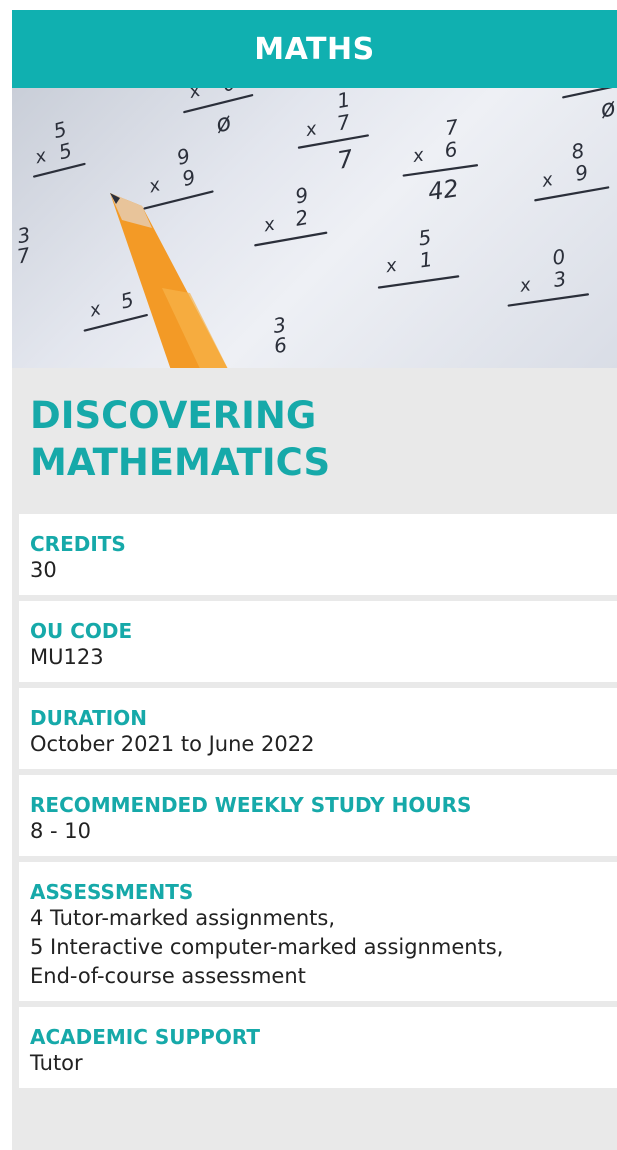  I want to click on info-value: 30, so click(43, 570).